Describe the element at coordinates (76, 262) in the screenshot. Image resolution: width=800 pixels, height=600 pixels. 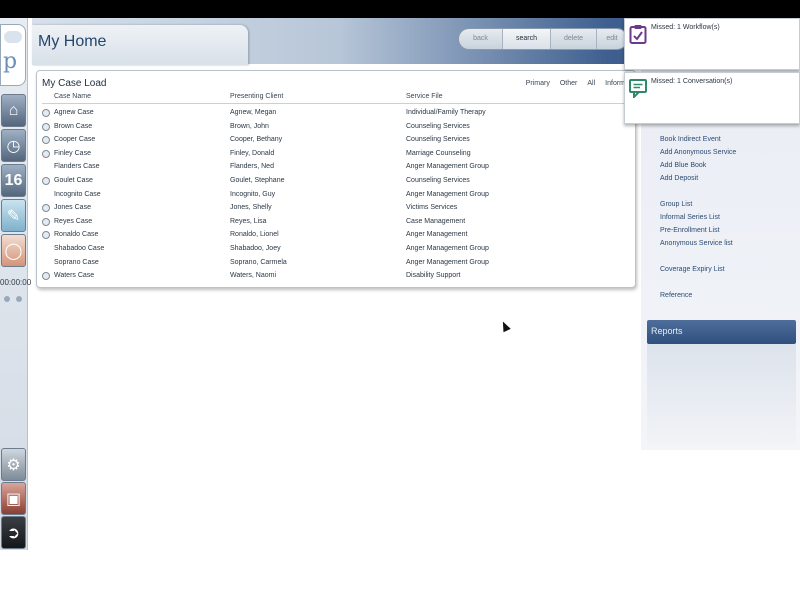
I see `case-name-cell: Soprano Case` at that location.